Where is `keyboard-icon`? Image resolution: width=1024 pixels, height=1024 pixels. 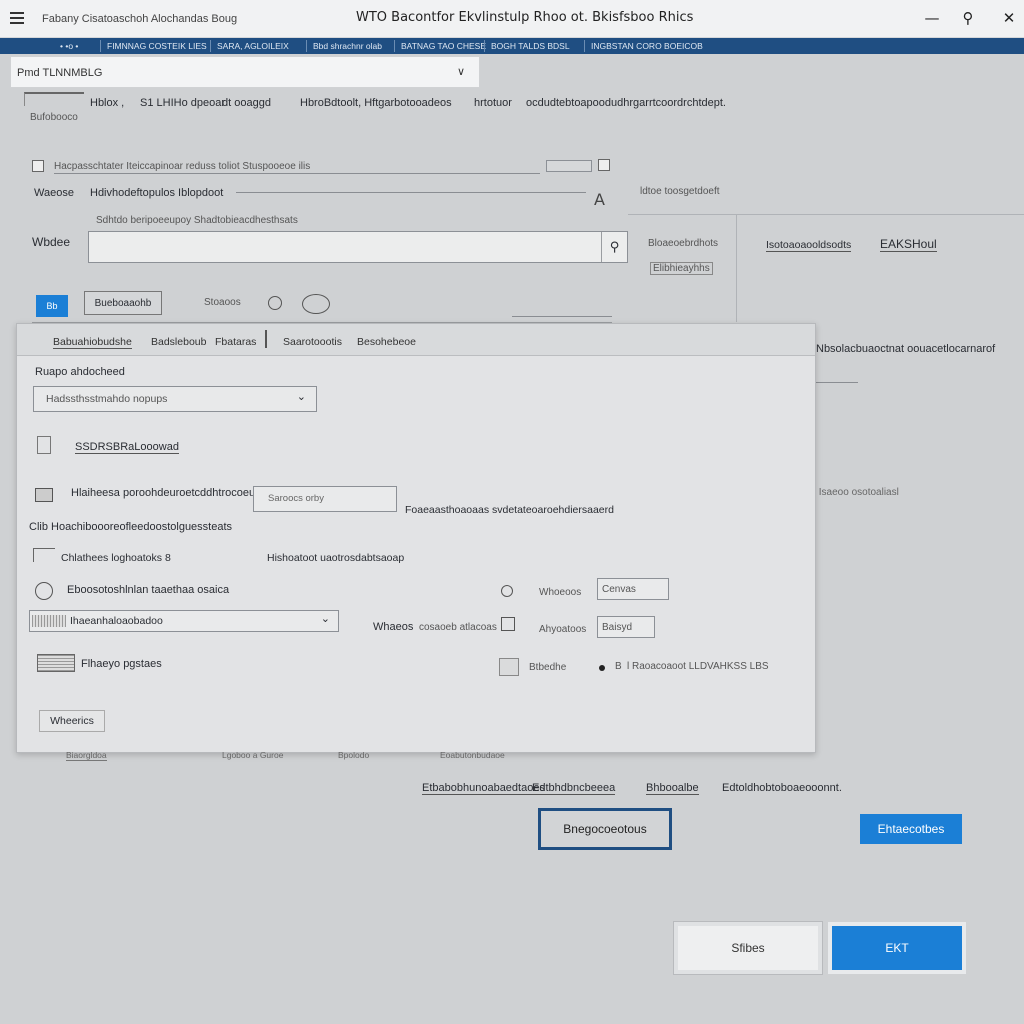
keyboard-icon is located at coordinates (56, 663).